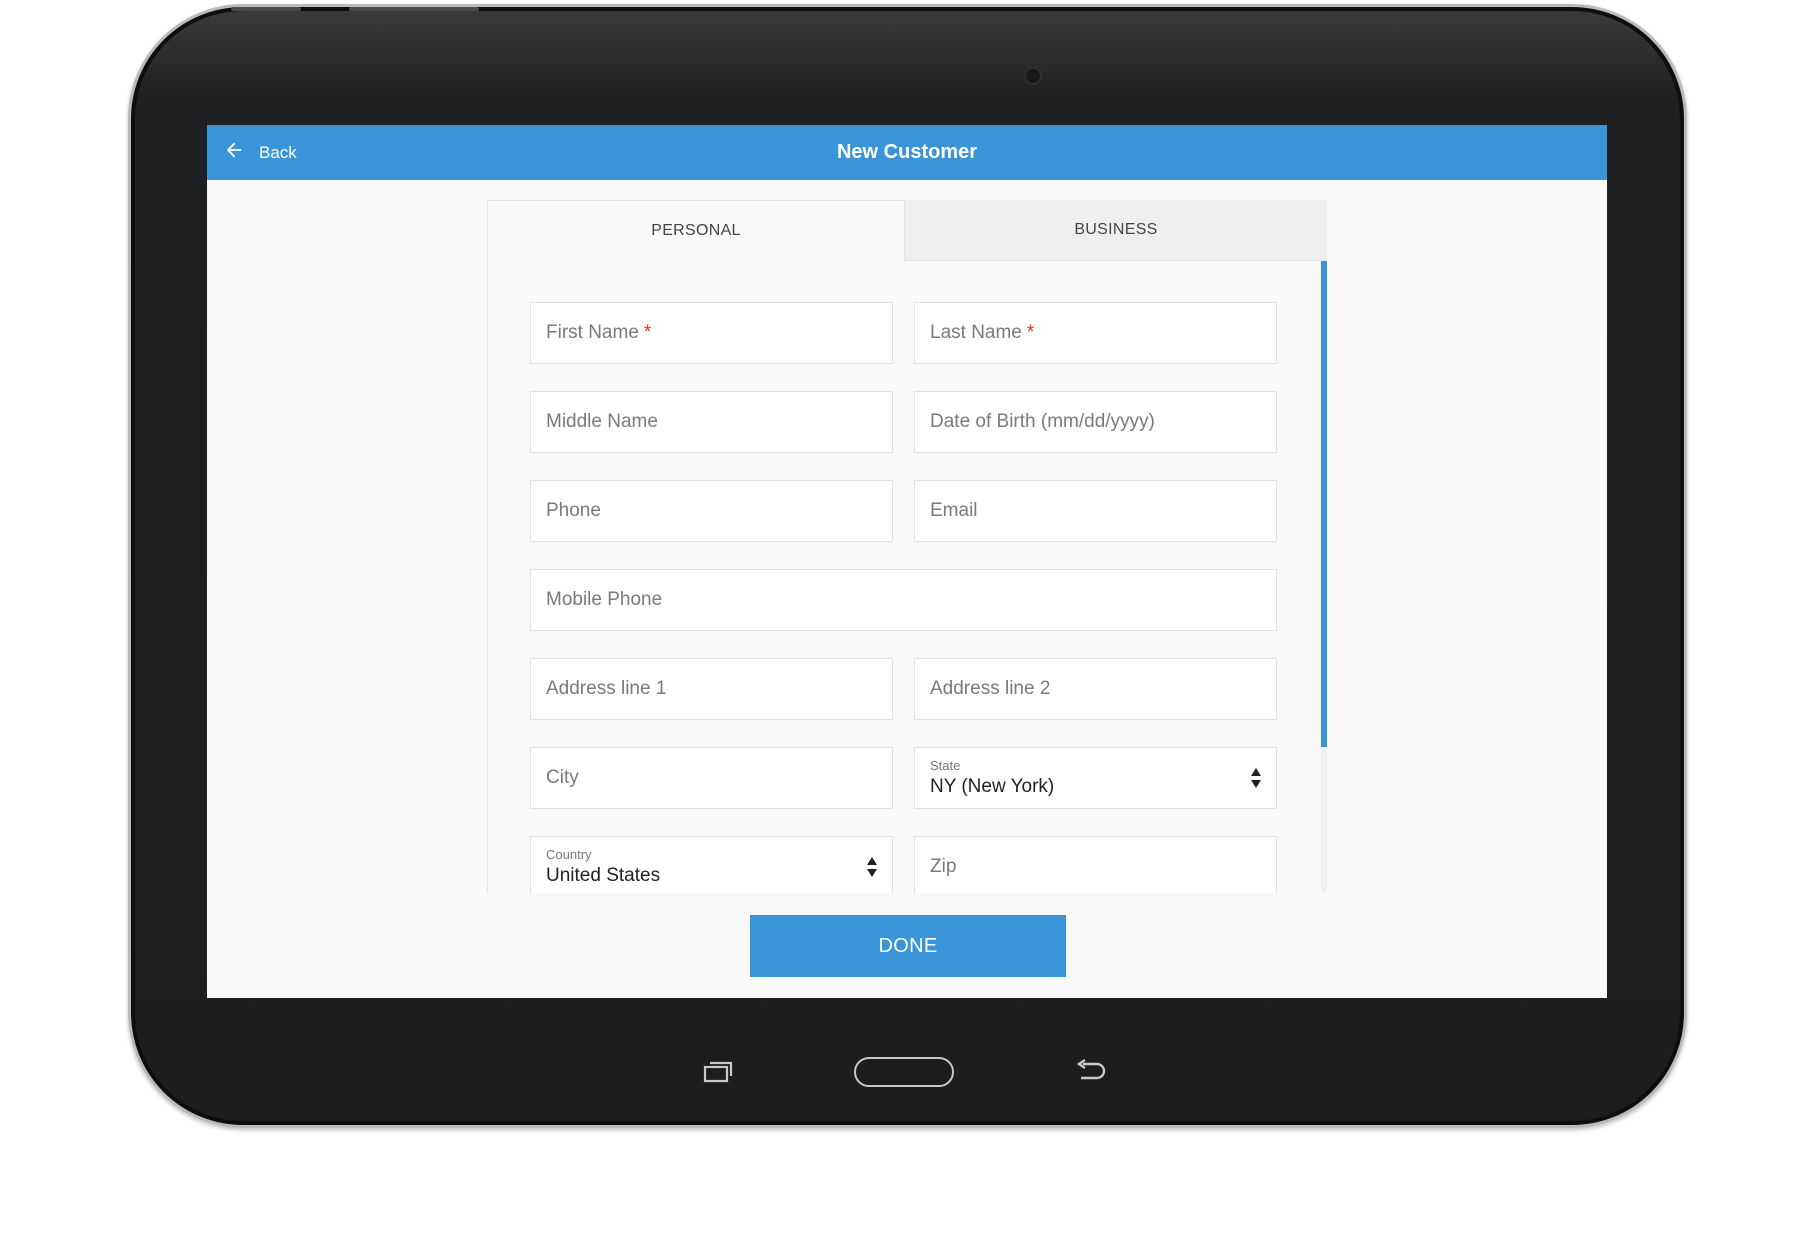  Describe the element at coordinates (1033, 76) in the screenshot. I see `front-camera` at that location.